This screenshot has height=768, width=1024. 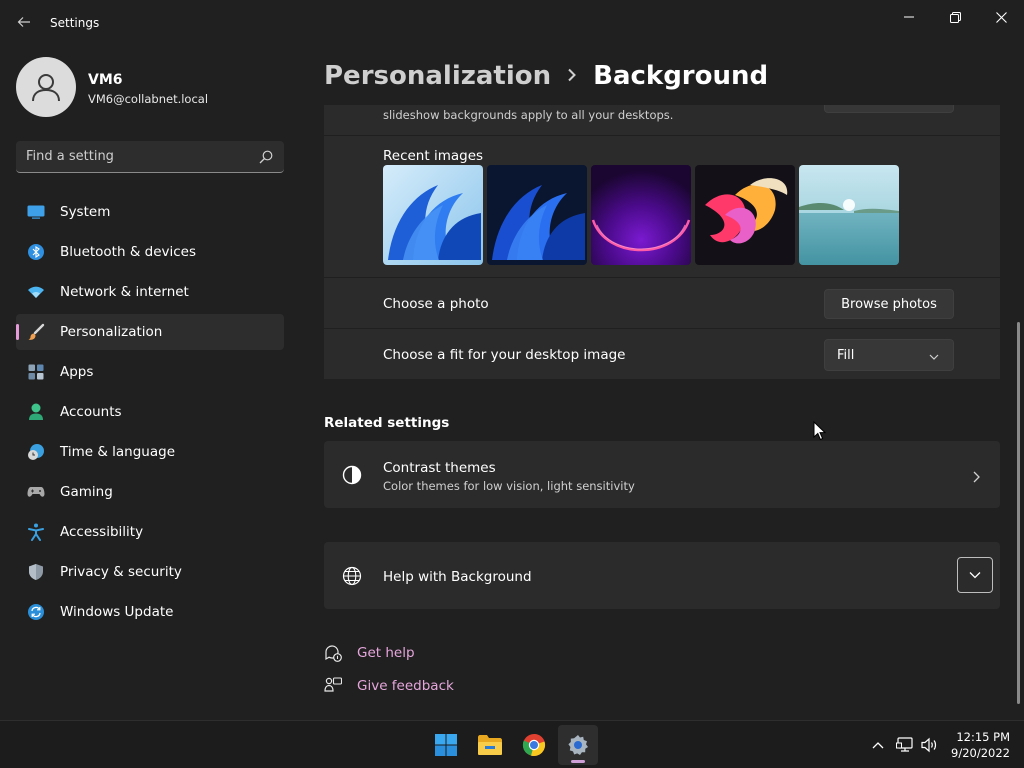 I want to click on close-button, so click(x=1001, y=17).